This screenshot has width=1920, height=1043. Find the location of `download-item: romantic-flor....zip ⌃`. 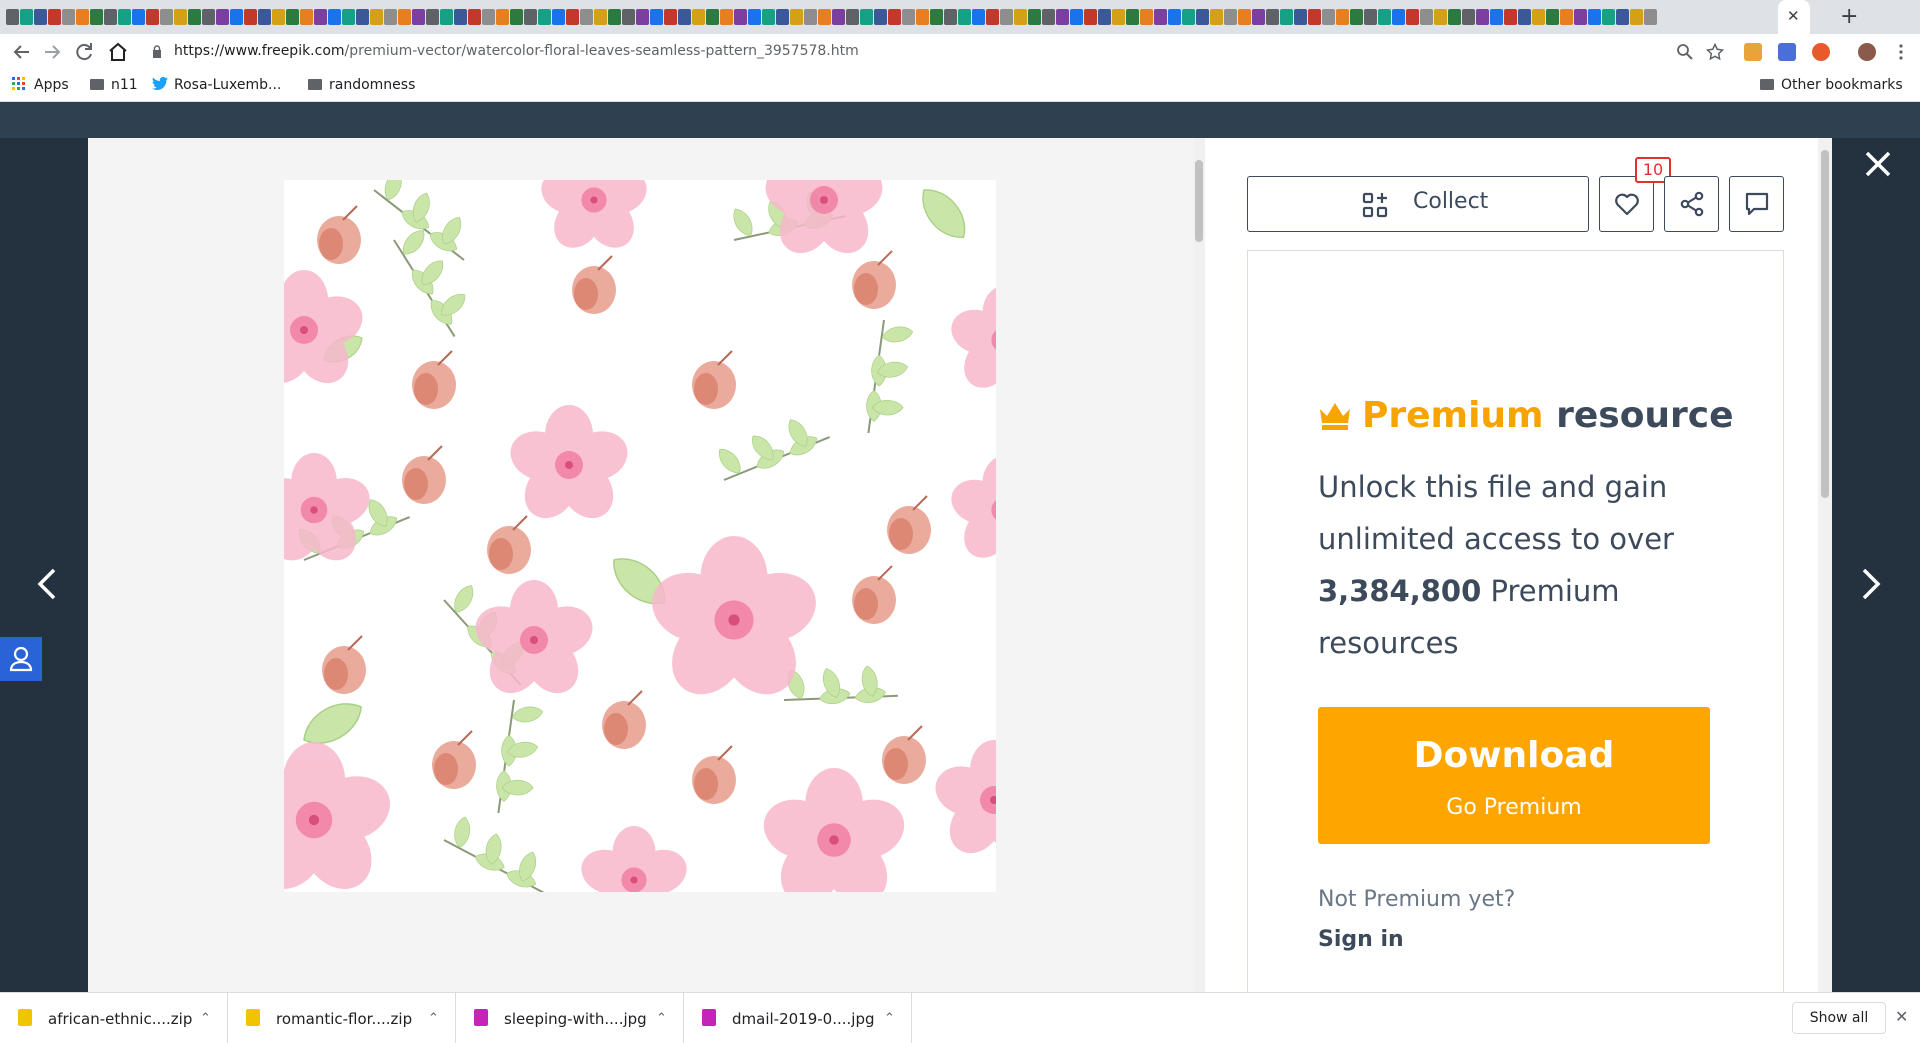

download-item: romantic-flor....zip ⌃ is located at coordinates (342, 1018).